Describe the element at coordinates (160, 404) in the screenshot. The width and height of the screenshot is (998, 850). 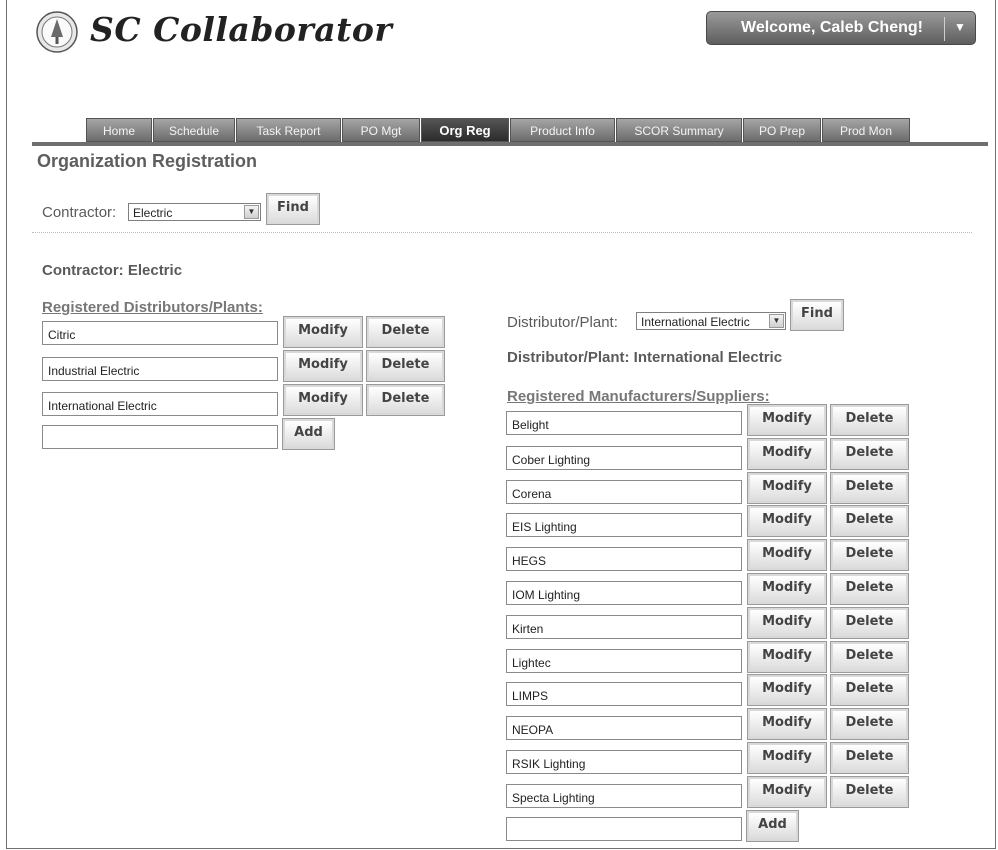
I see `distributor-field: International Electric` at that location.